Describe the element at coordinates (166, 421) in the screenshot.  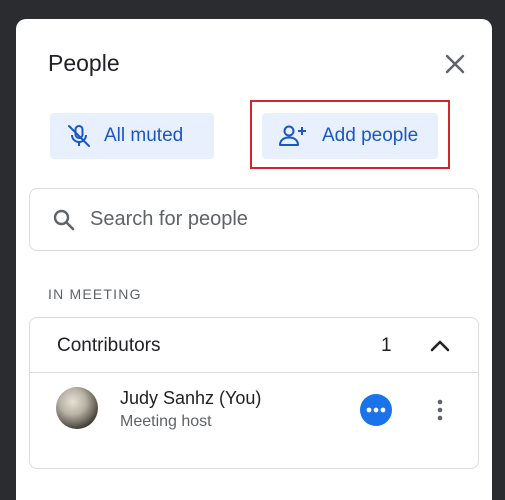
I see `participant-role: Meeting host` at that location.